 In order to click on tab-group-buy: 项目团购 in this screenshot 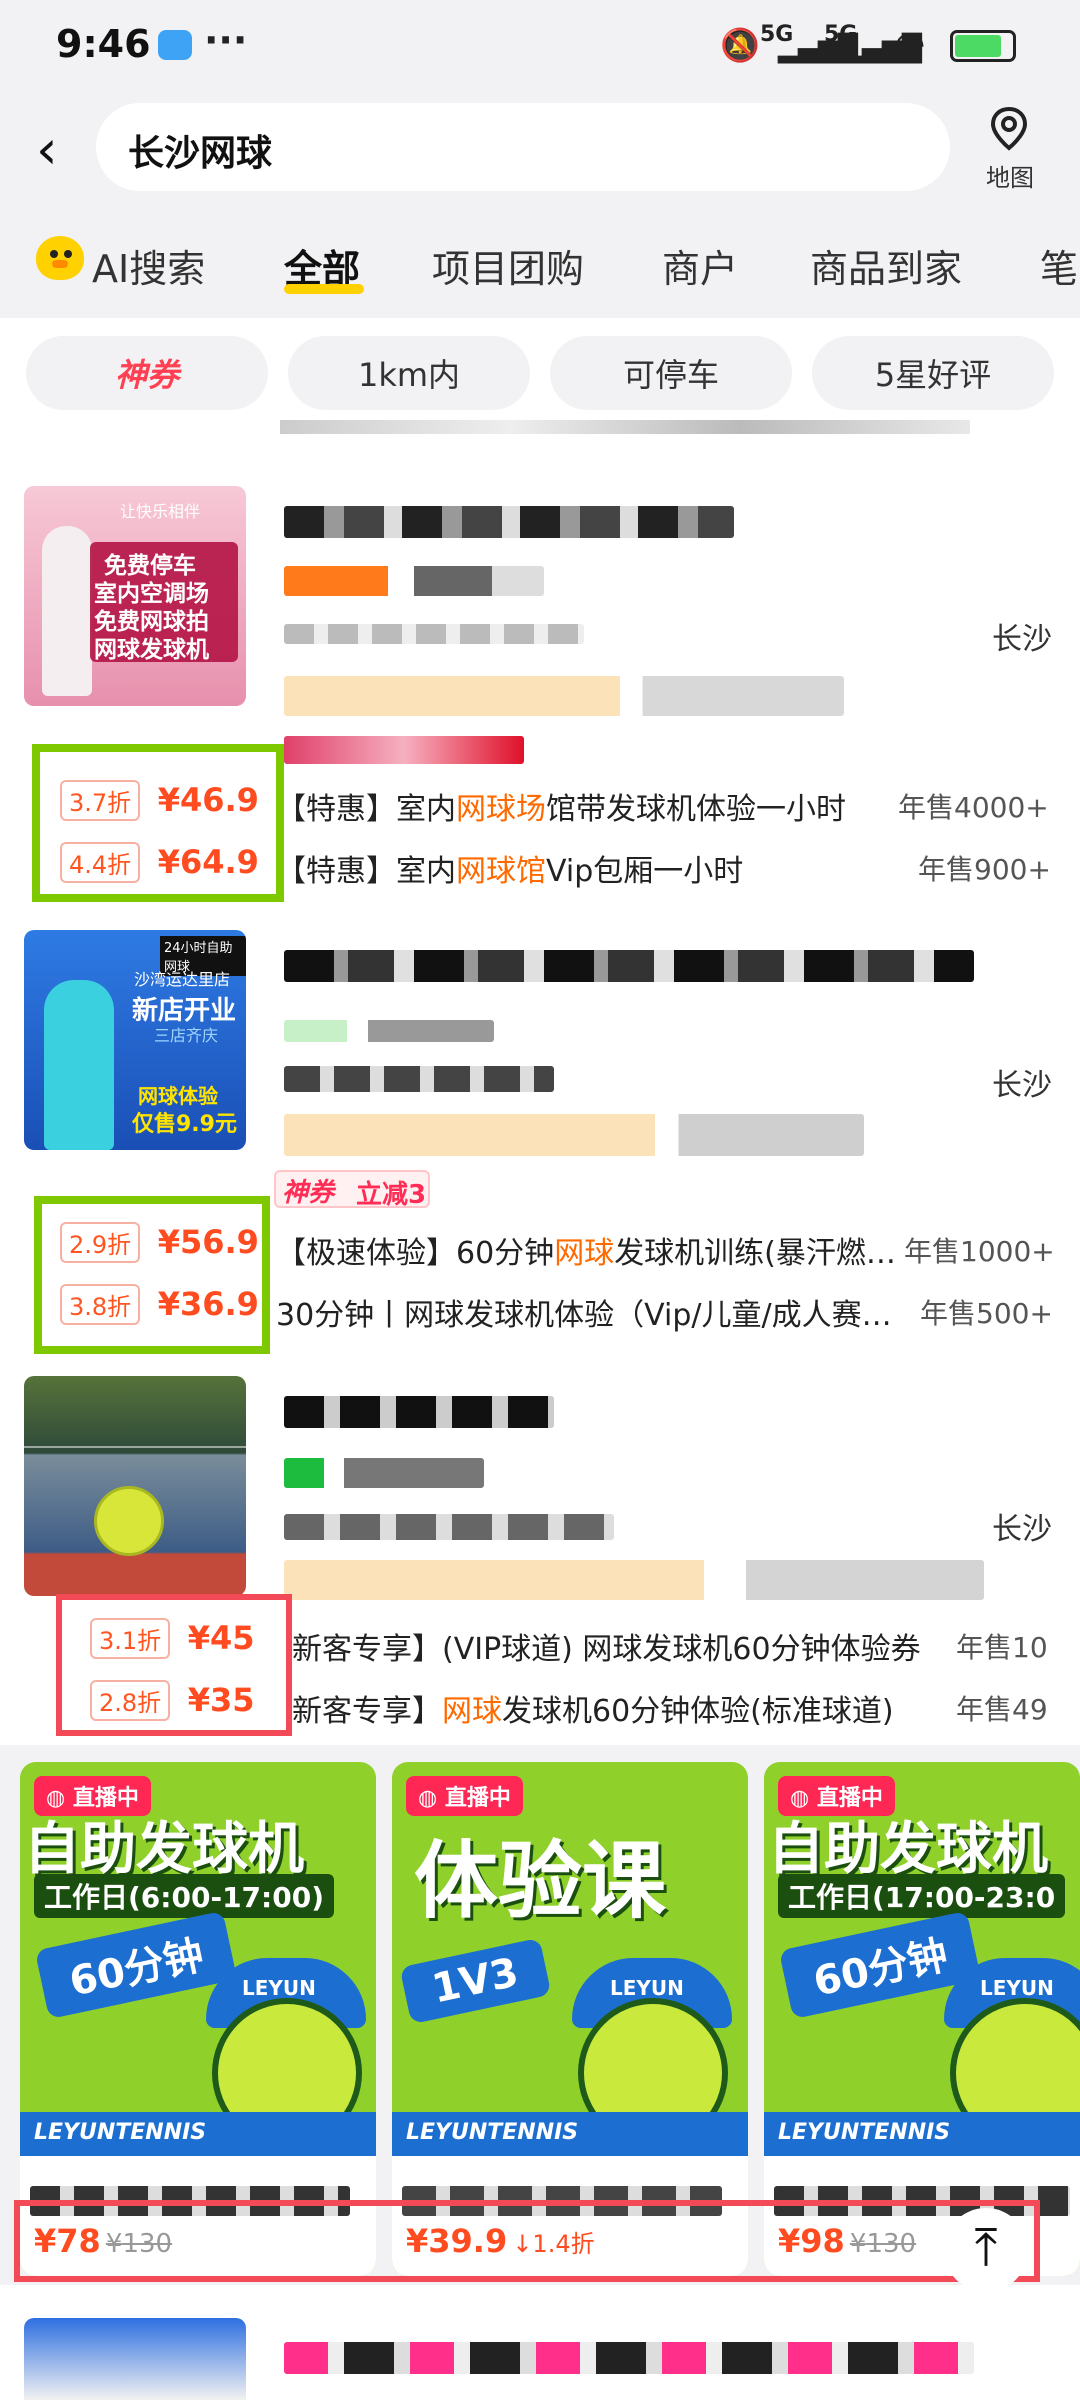, I will do `click(508, 265)`.